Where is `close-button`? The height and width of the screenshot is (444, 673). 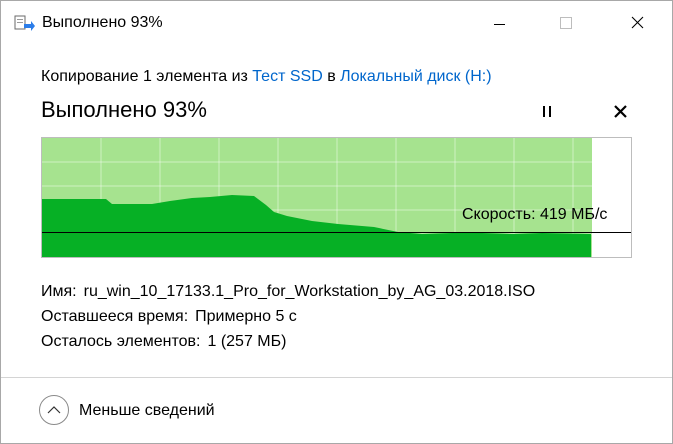
close-button is located at coordinates (639, 23).